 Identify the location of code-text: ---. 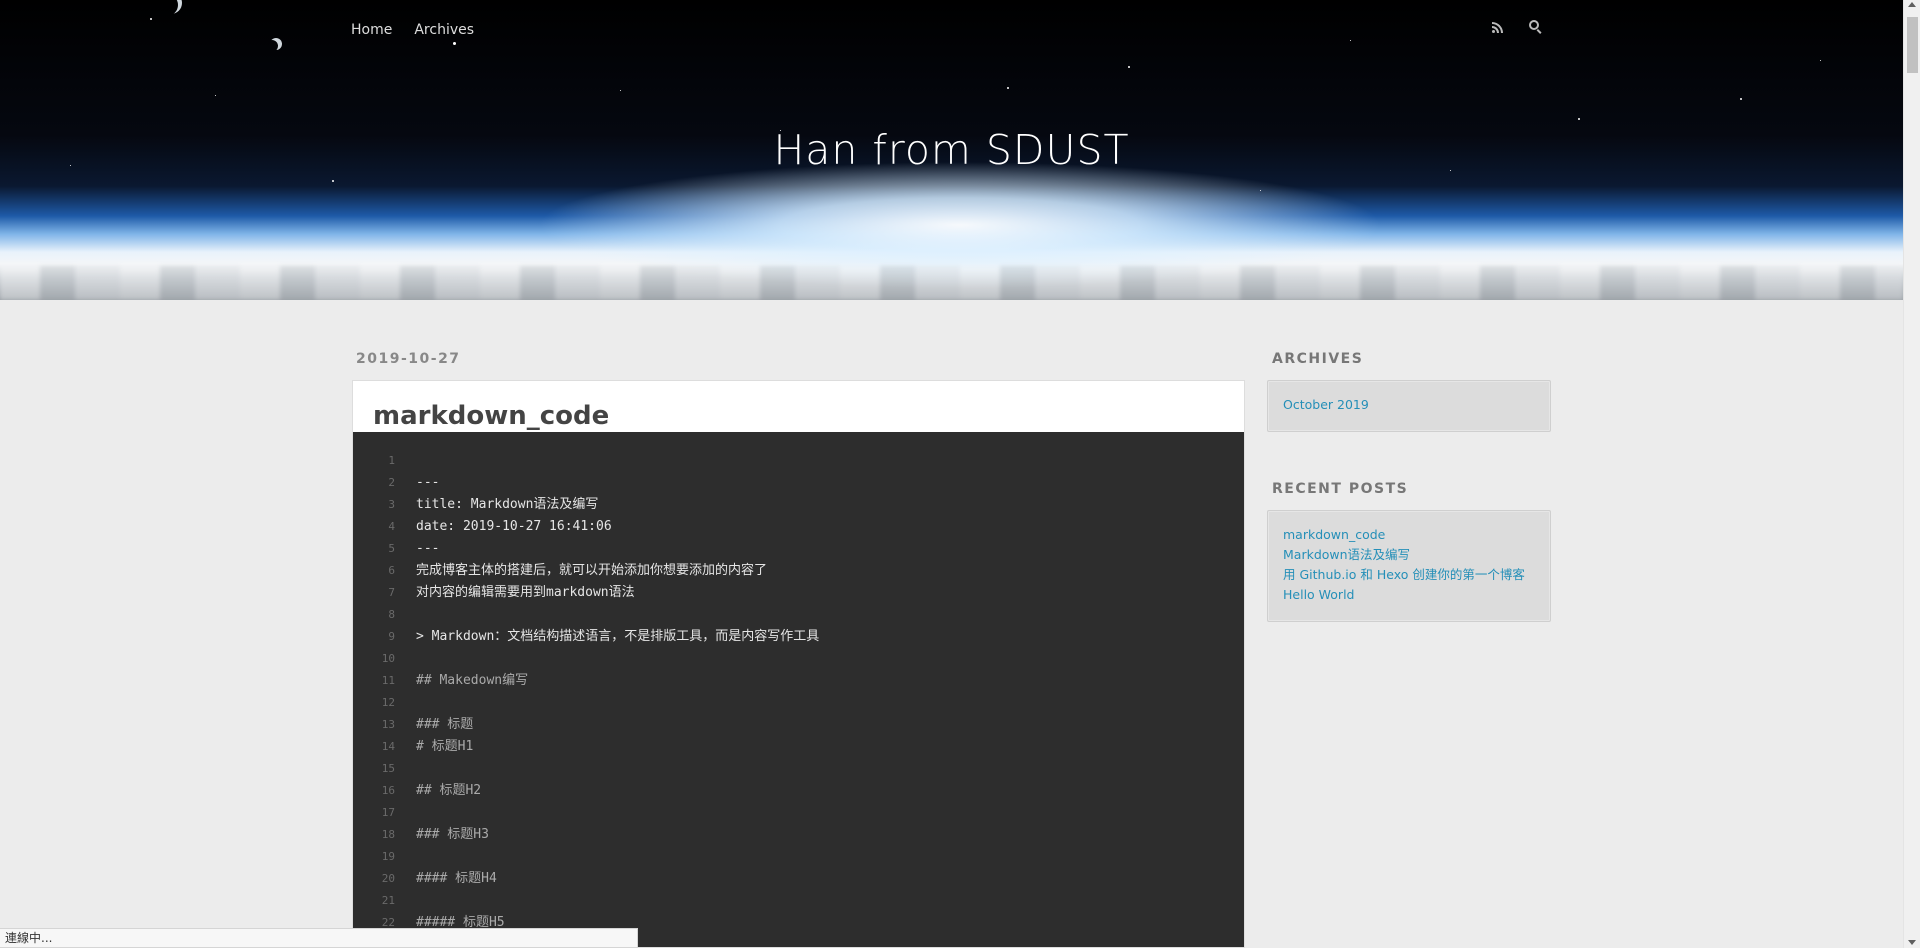
(428, 548).